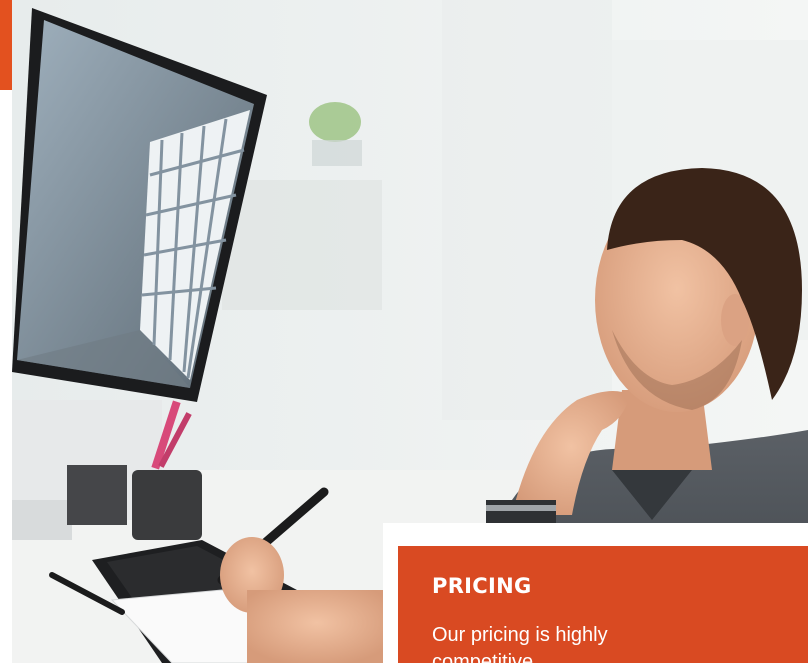 This screenshot has height=663, width=808. Describe the element at coordinates (520, 643) in the screenshot. I see `pricing-description: Our pricing is highly competitive` at that location.